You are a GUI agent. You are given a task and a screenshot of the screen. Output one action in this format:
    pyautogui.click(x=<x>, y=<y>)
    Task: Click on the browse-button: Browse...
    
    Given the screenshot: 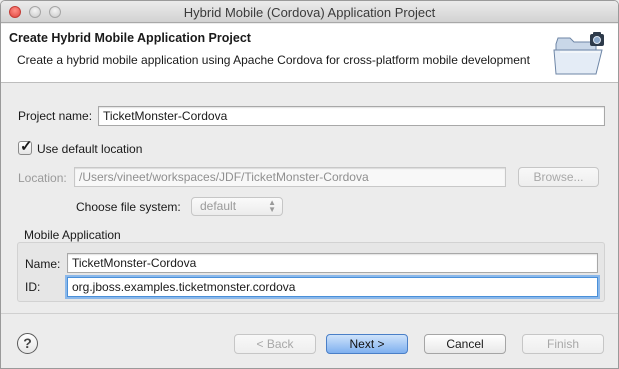 What is the action you would take?
    pyautogui.click(x=558, y=177)
    